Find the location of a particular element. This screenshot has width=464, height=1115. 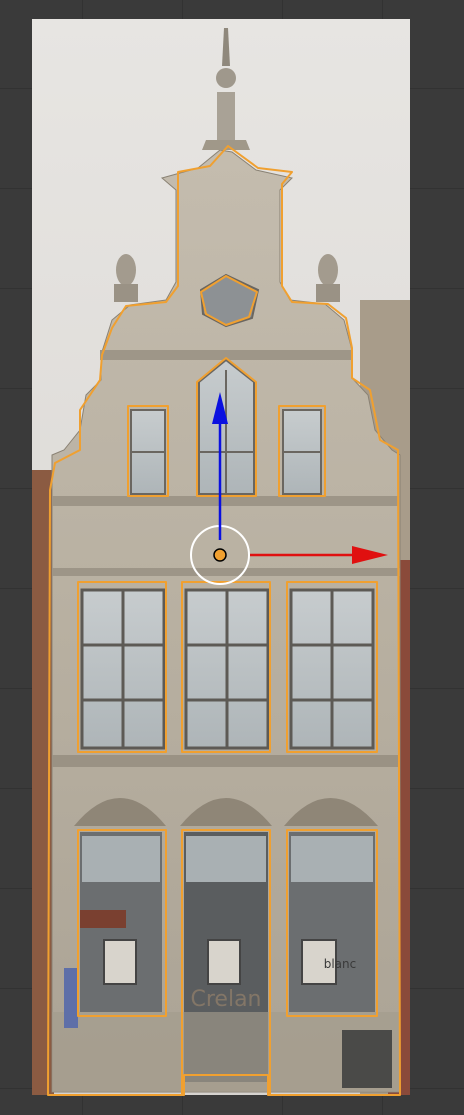

photo-street-sign is located at coordinates (71, 998).